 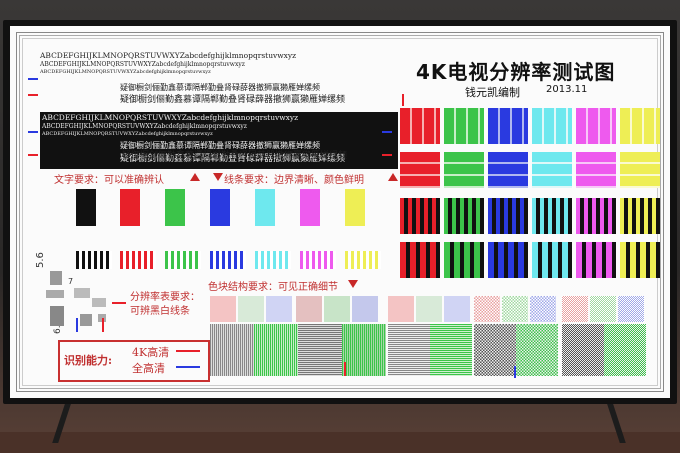 I want to click on triangle-down-icon, so click(x=218, y=177).